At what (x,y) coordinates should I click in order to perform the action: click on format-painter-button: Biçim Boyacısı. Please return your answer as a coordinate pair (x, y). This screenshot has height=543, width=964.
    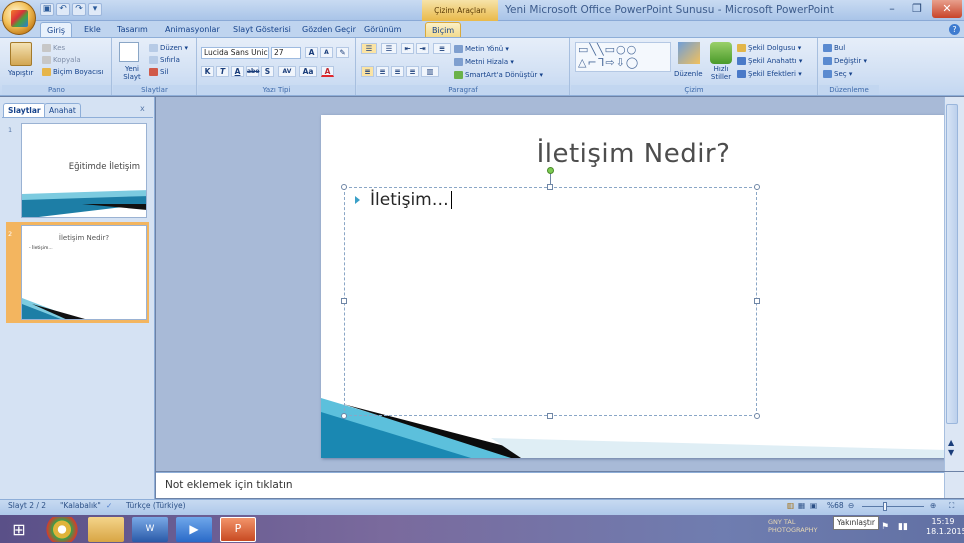
    Looking at the image, I should click on (73, 72).